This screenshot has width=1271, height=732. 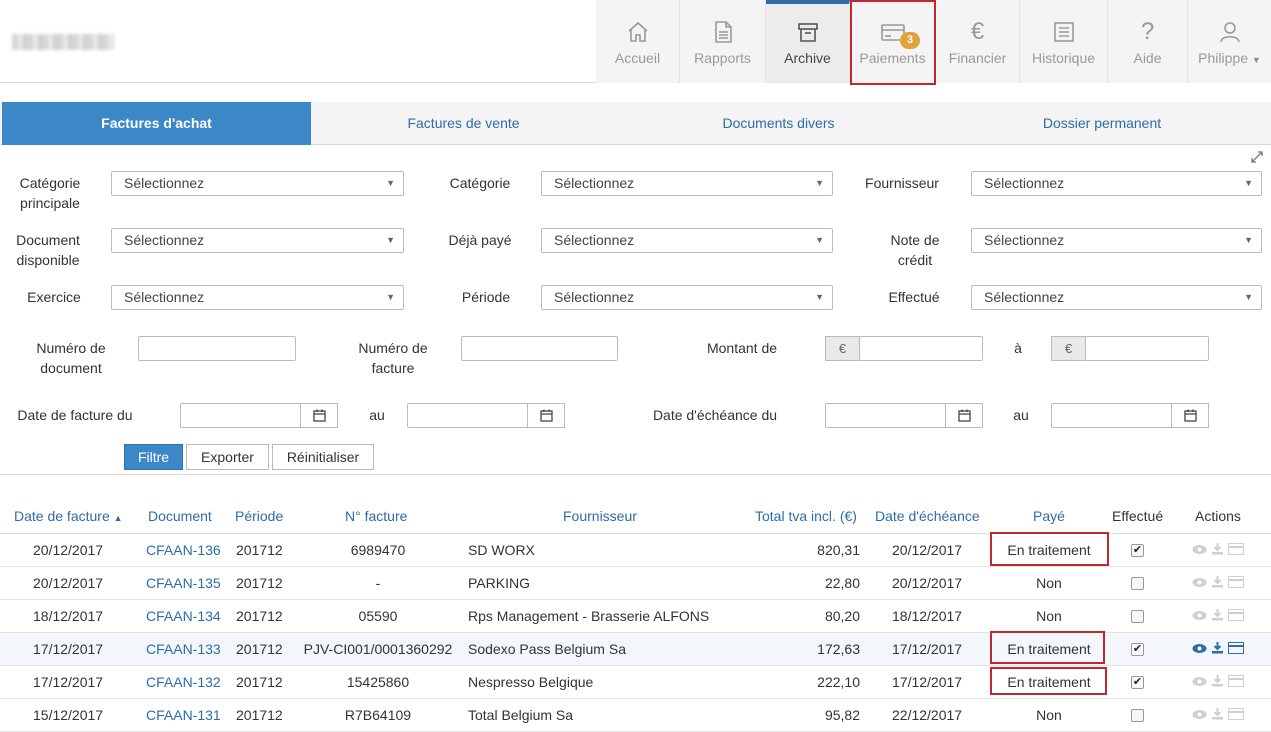 I want to click on nav-history: Historique, so click(x=1064, y=41).